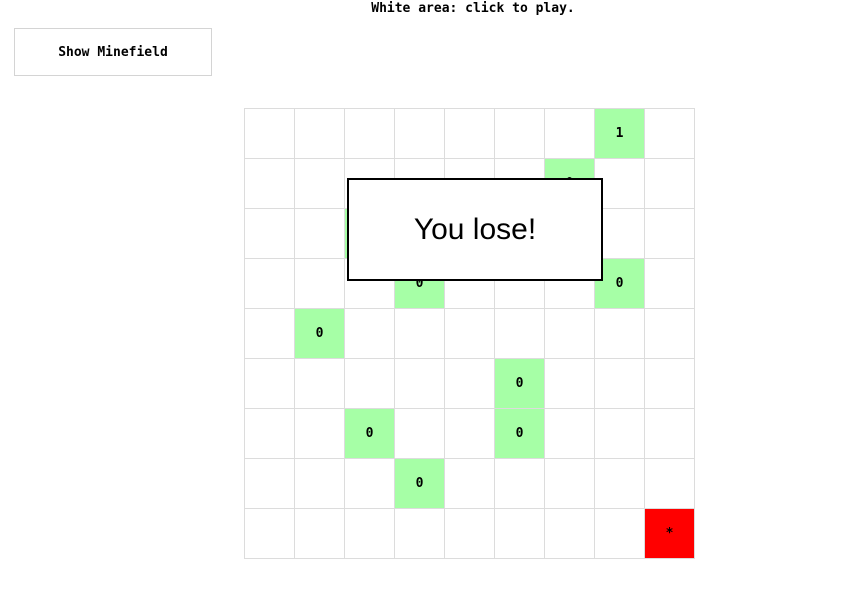 Image resolution: width=862 pixels, height=591 pixels. What do you see at coordinates (473, 8) in the screenshot?
I see `instructions-text: White area: click to play.` at bounding box center [473, 8].